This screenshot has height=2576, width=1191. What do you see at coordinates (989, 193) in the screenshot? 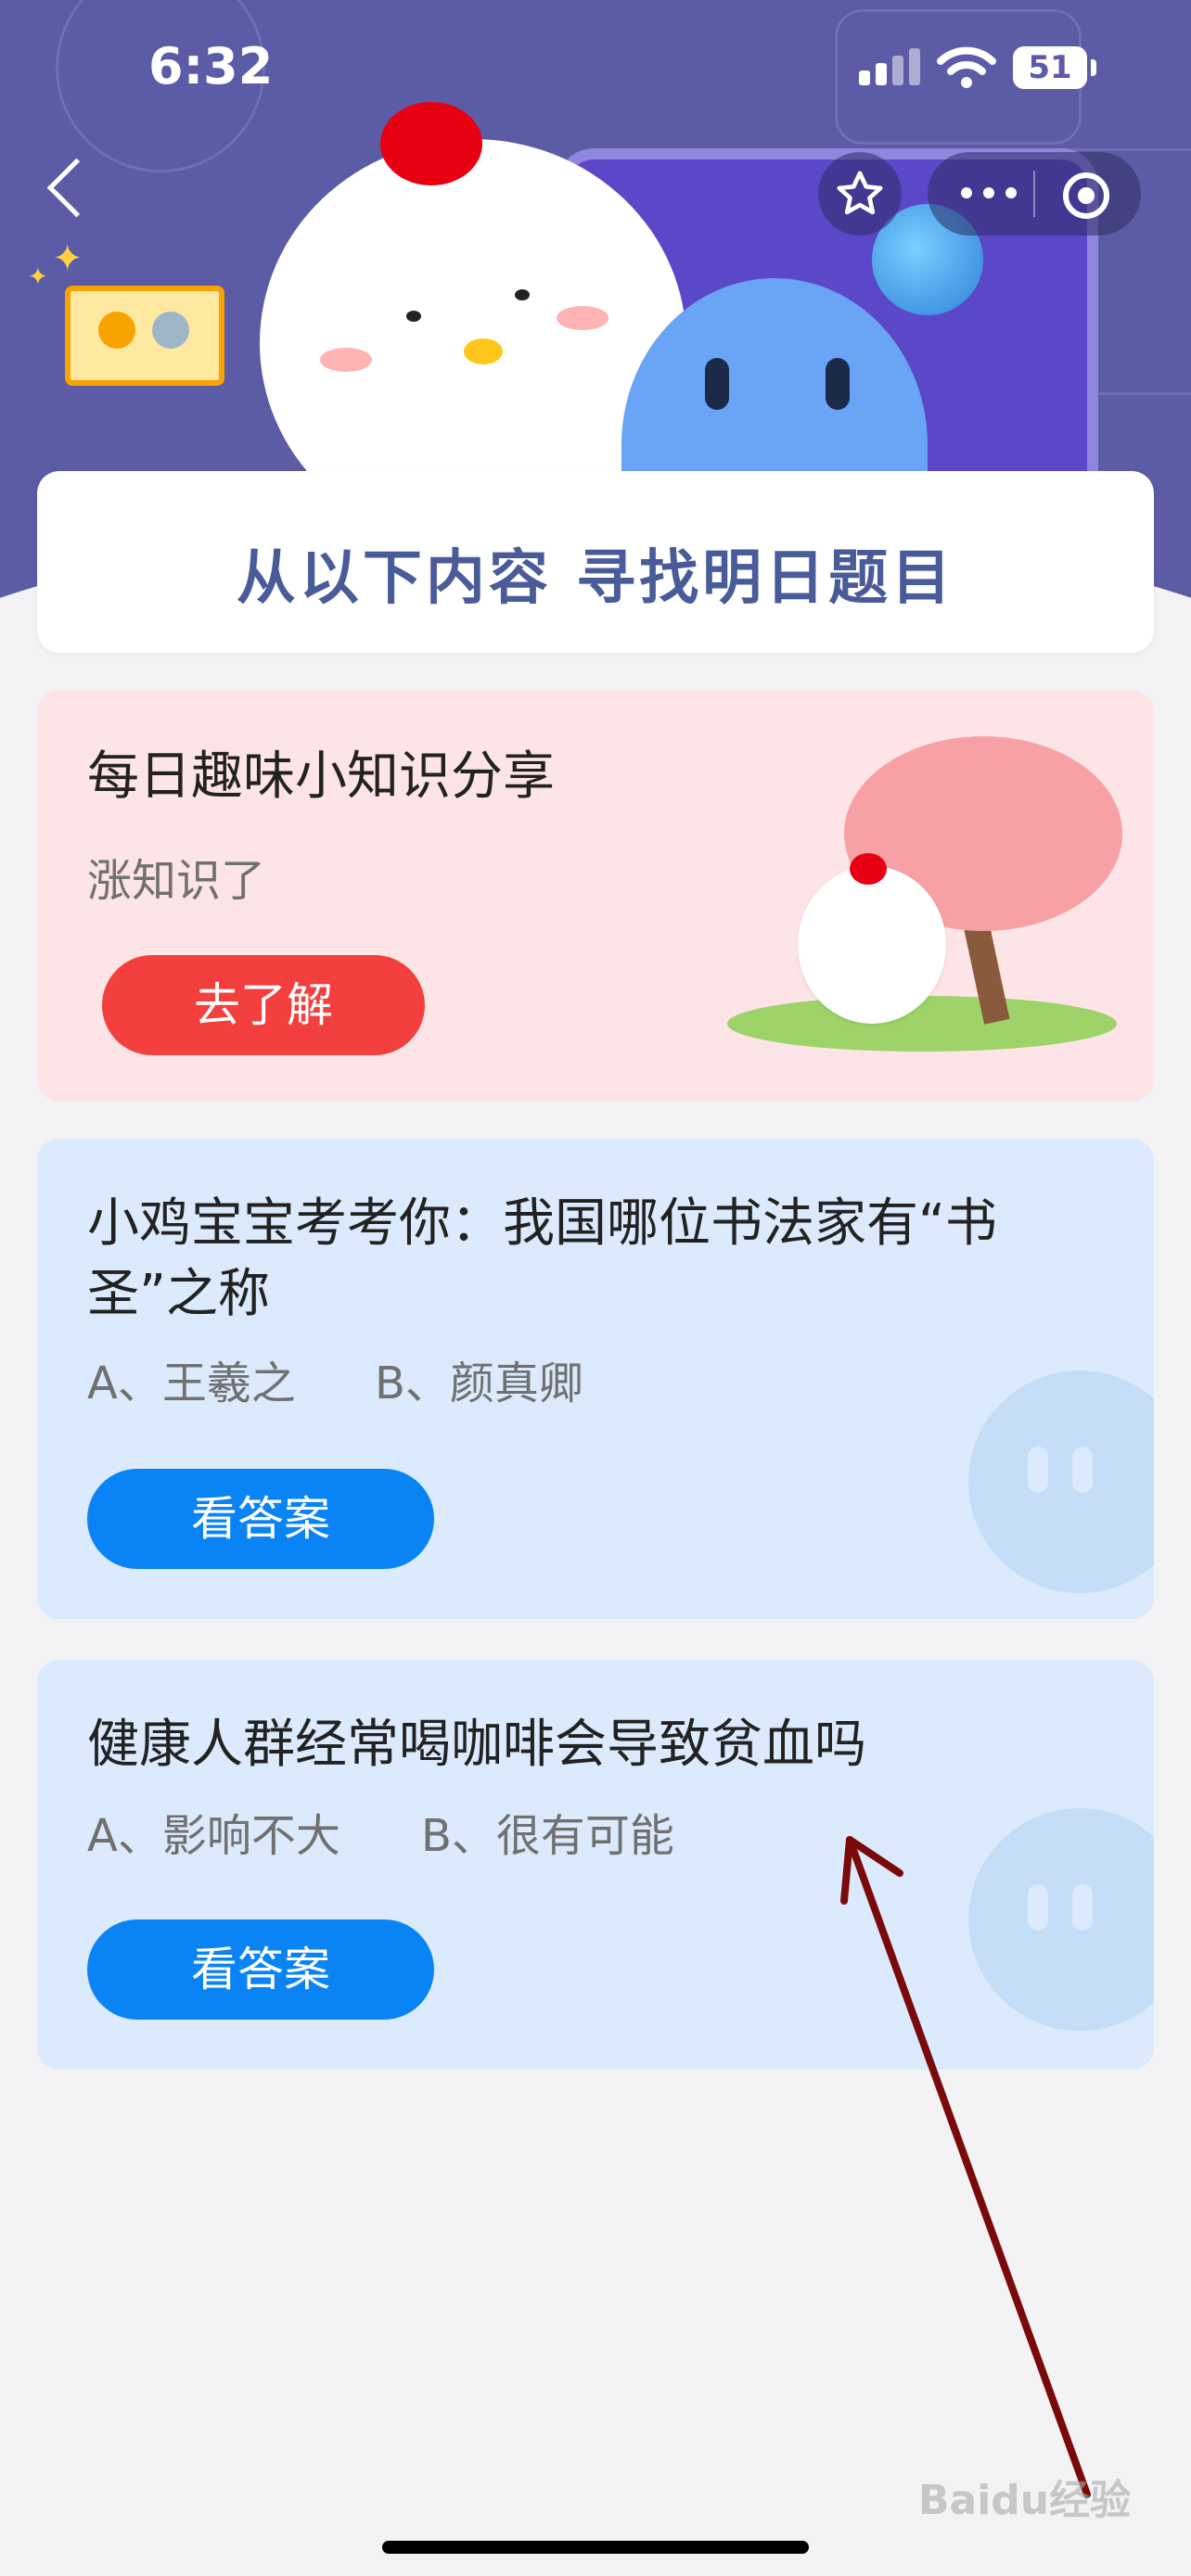
I see `more-dots-icon` at bounding box center [989, 193].